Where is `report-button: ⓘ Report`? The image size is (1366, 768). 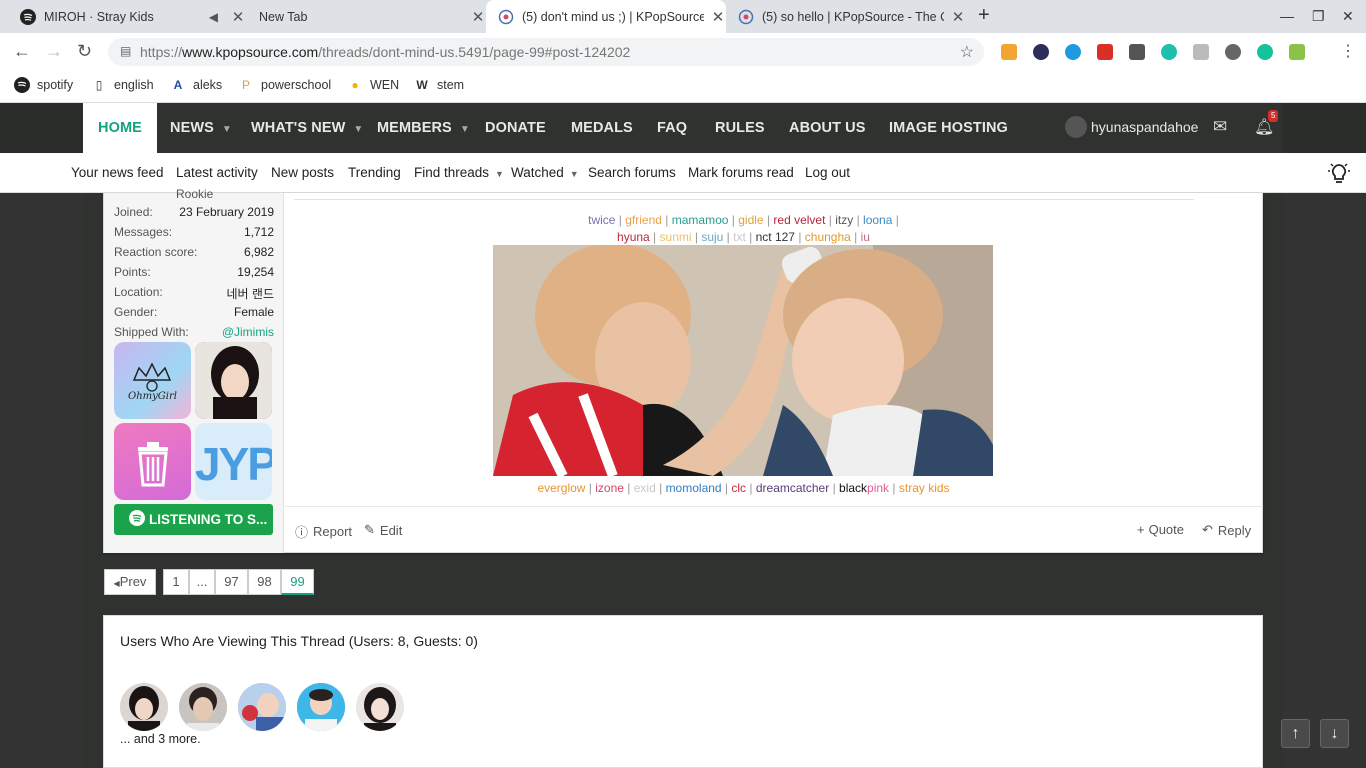 report-button: ⓘ Report is located at coordinates (323, 531).